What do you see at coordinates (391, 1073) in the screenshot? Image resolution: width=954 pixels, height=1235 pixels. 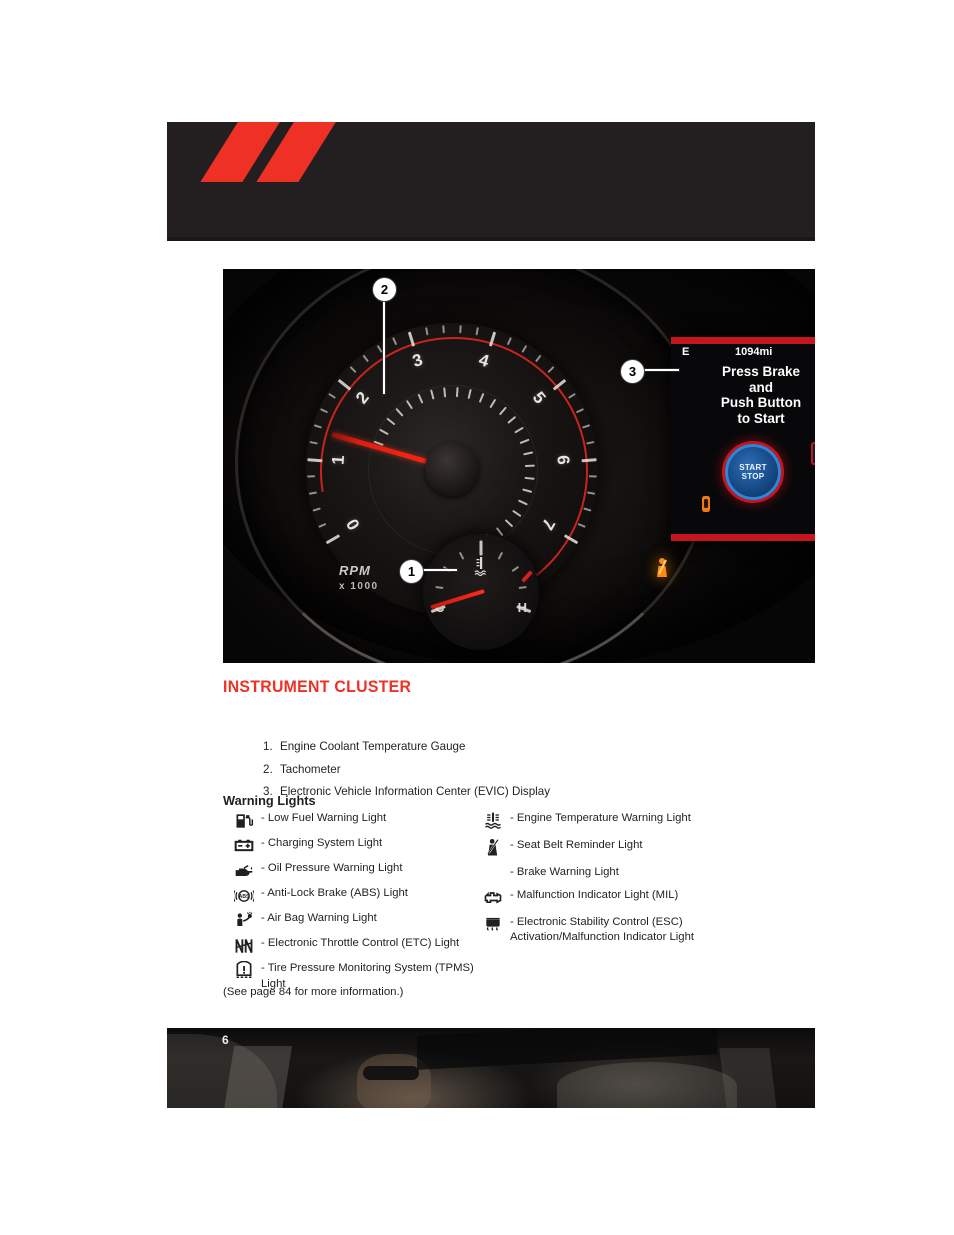 I see `strip-shape-sunglasses` at bounding box center [391, 1073].